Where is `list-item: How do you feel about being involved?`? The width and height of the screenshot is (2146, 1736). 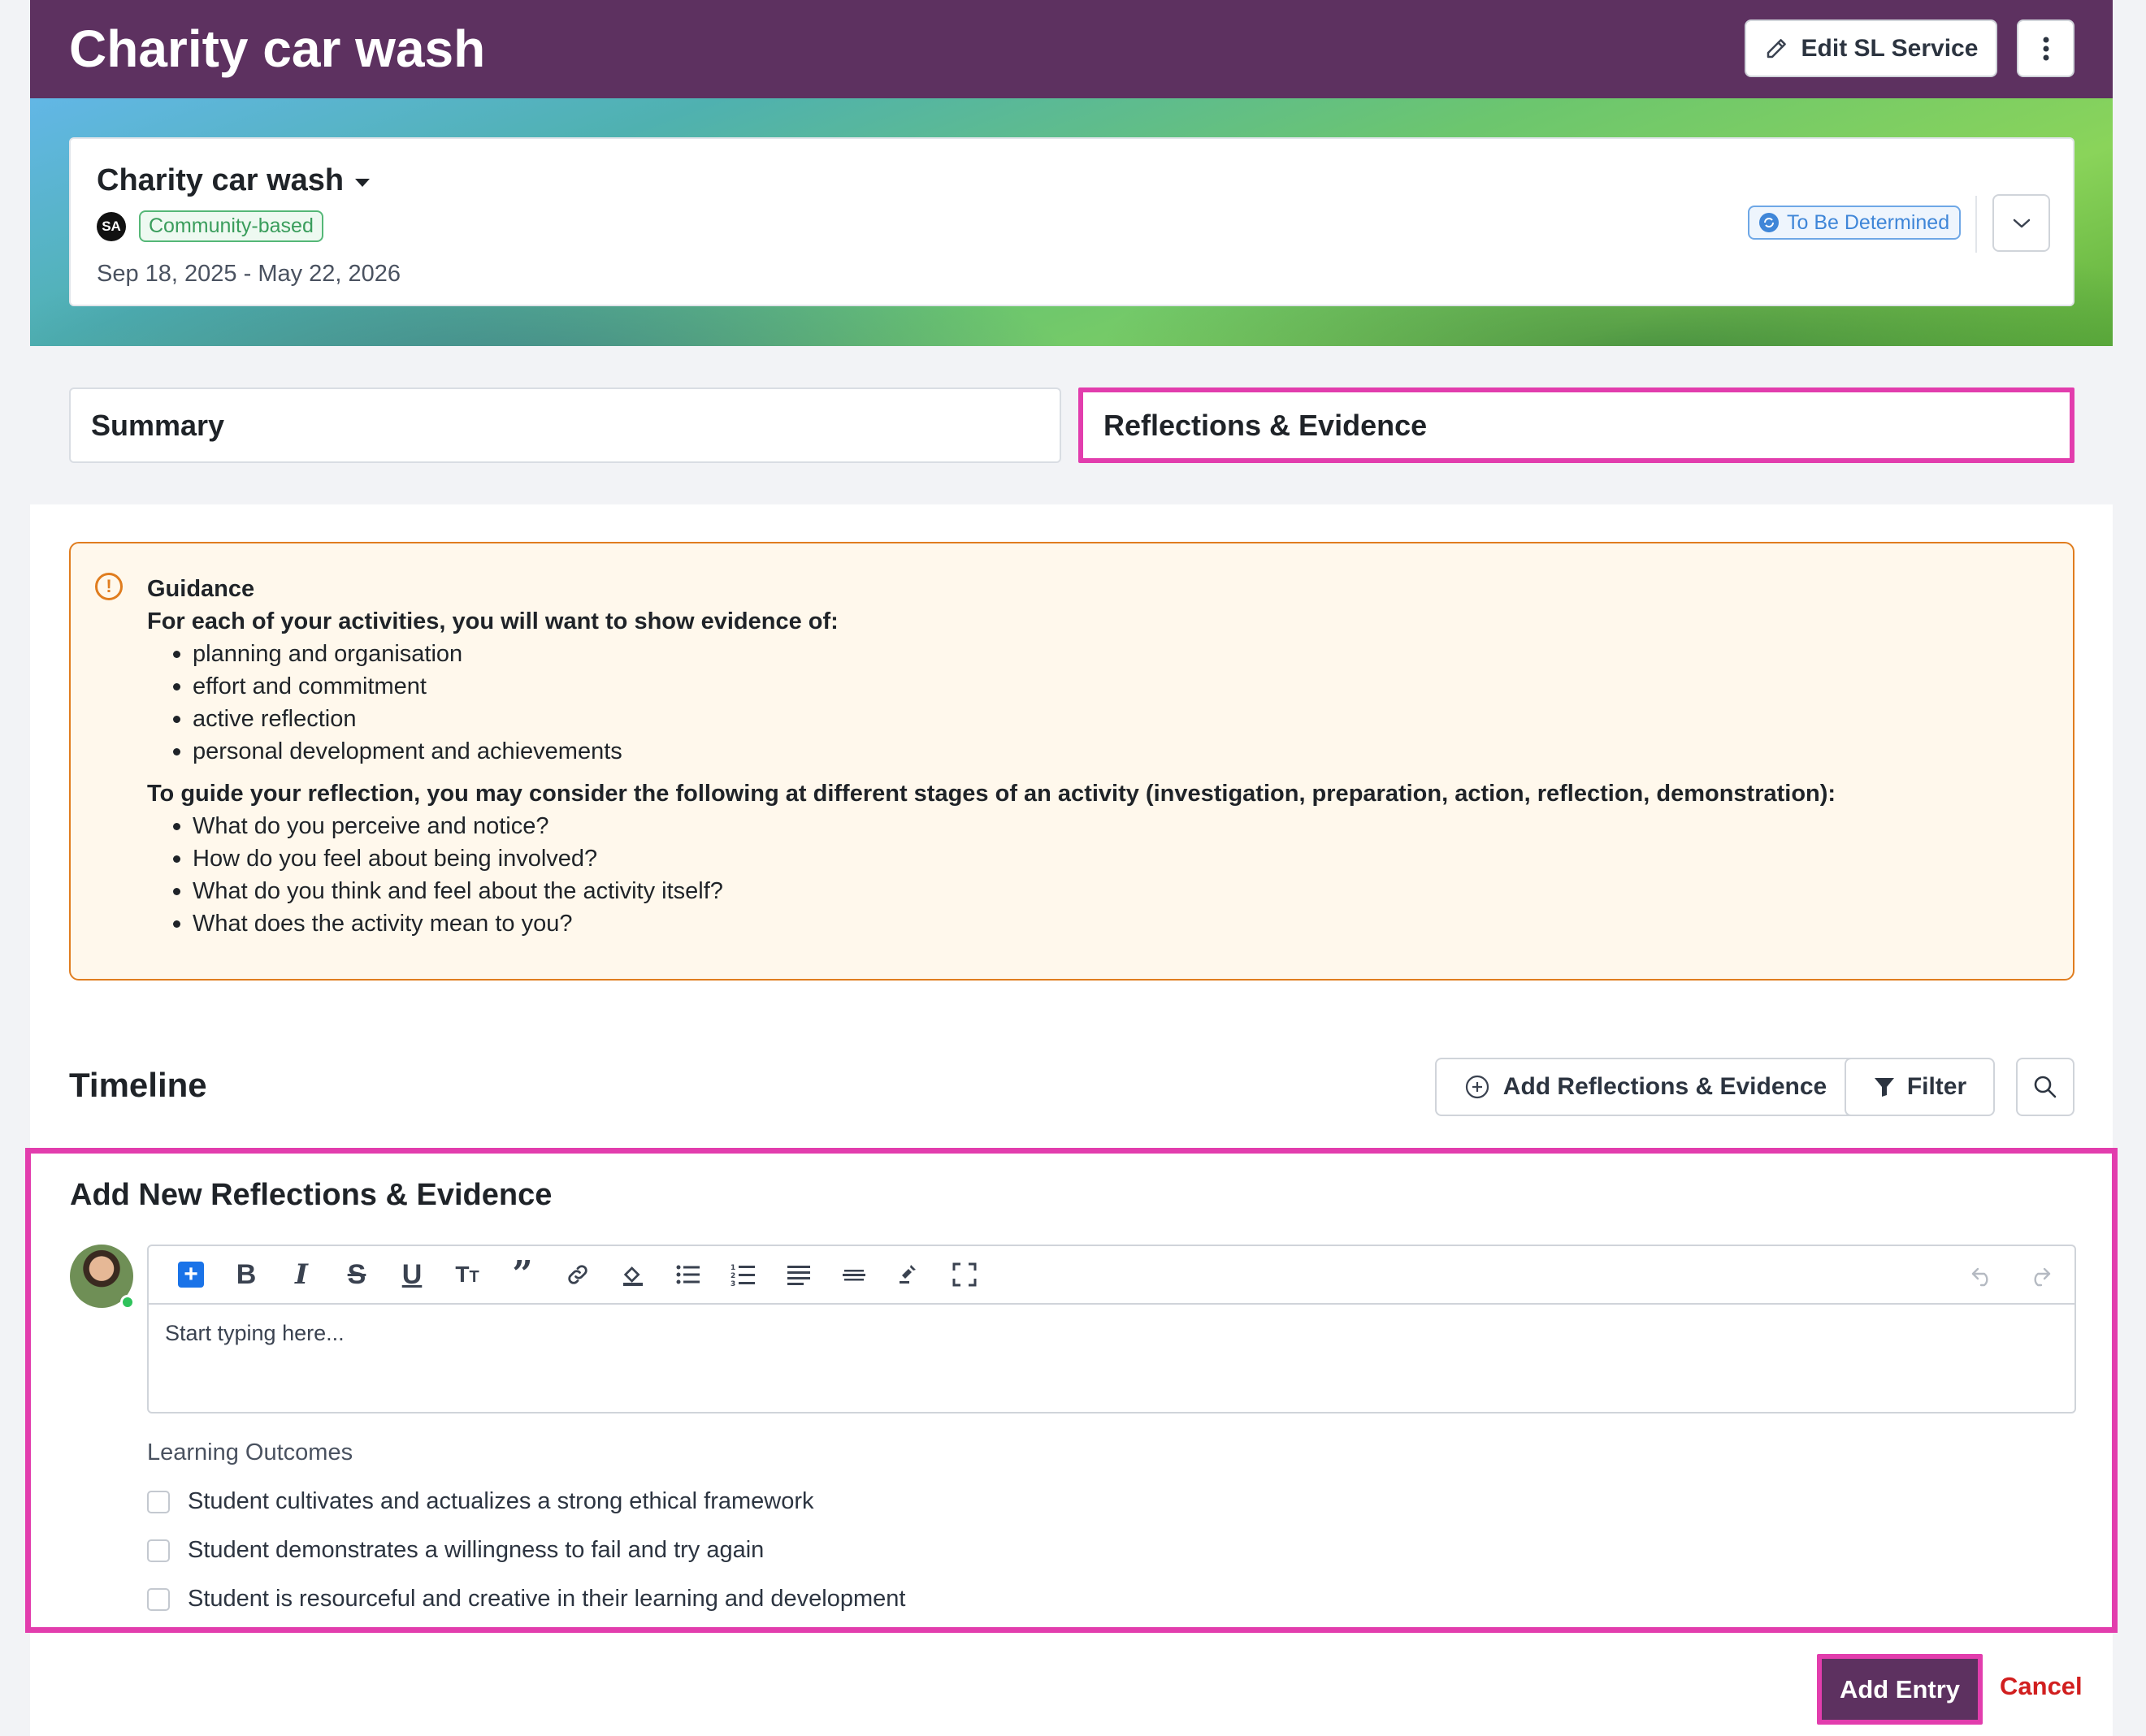 list-item: How do you feel about being involved? is located at coordinates (1097, 859).